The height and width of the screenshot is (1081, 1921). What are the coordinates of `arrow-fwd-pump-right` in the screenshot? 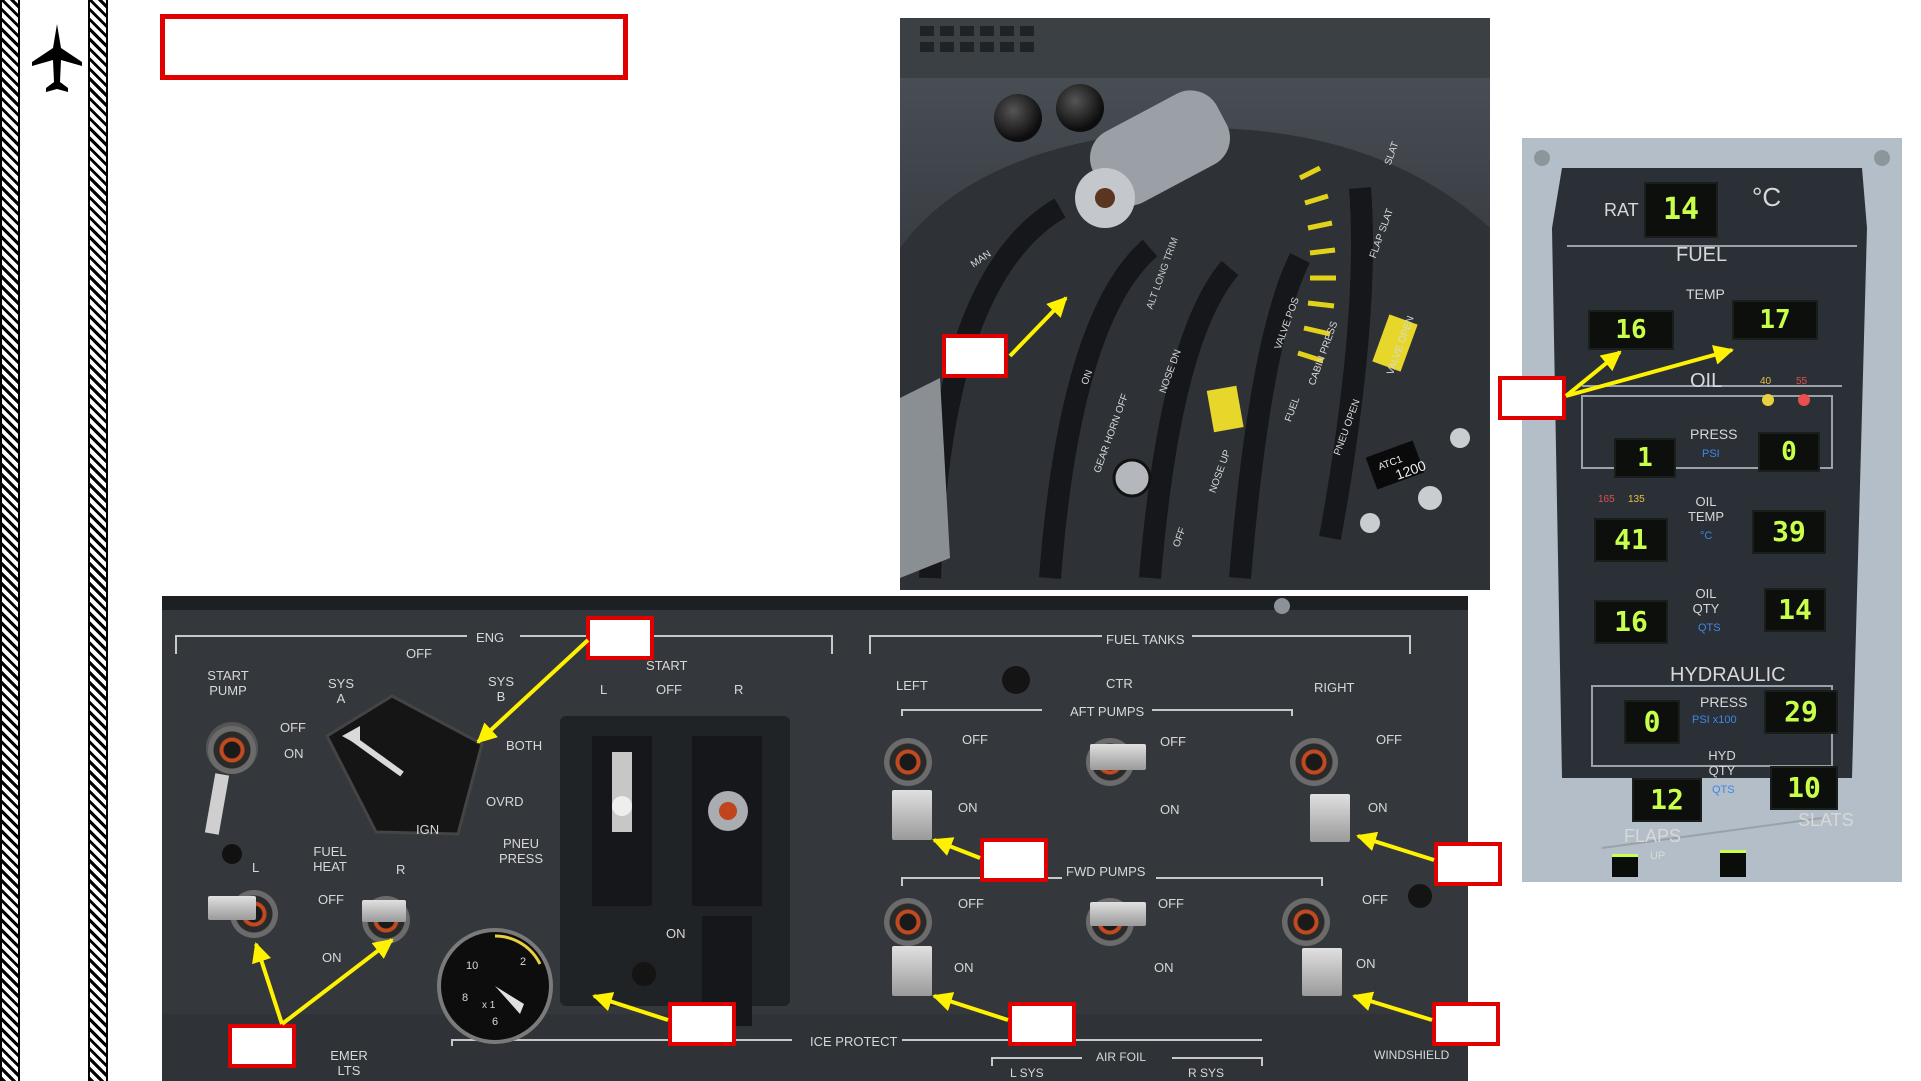 It's located at (1392, 1006).